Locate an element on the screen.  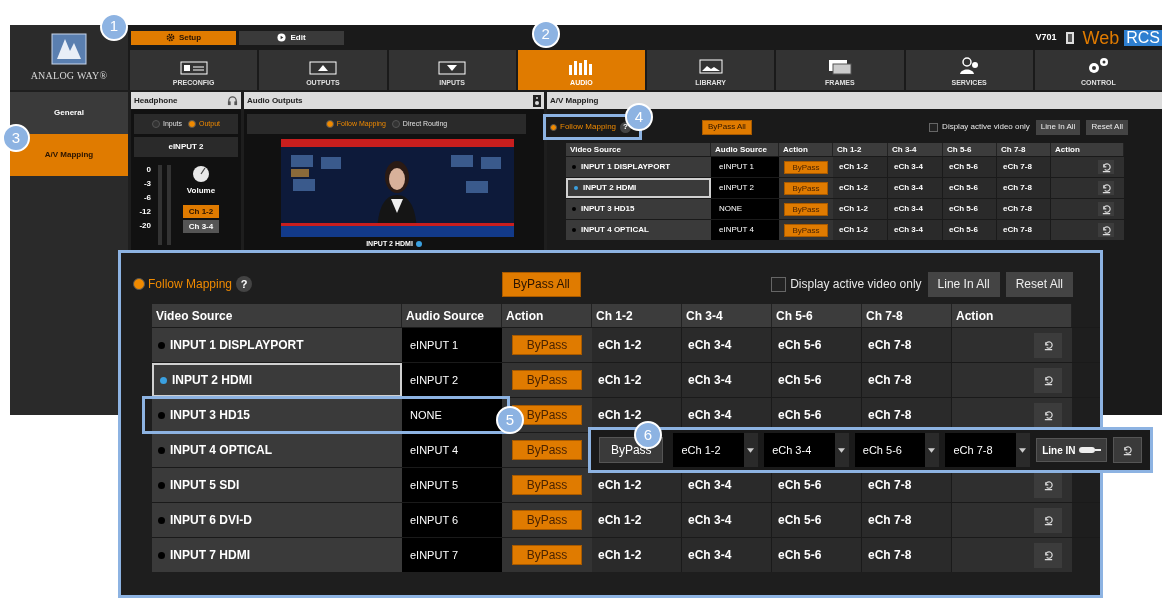
line-in-button: Line IN is located at coordinates (1072, 450).